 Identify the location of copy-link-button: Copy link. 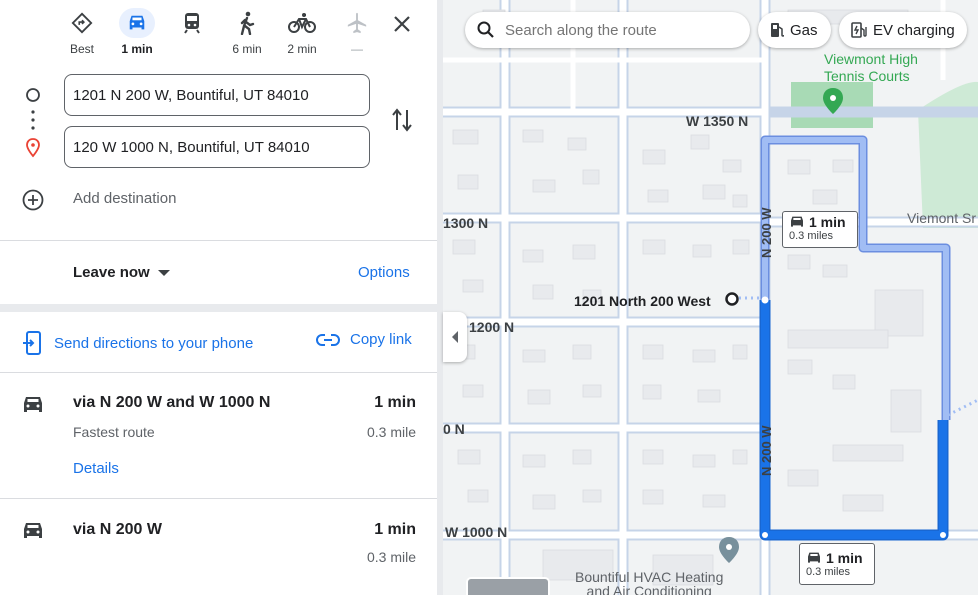
(364, 339).